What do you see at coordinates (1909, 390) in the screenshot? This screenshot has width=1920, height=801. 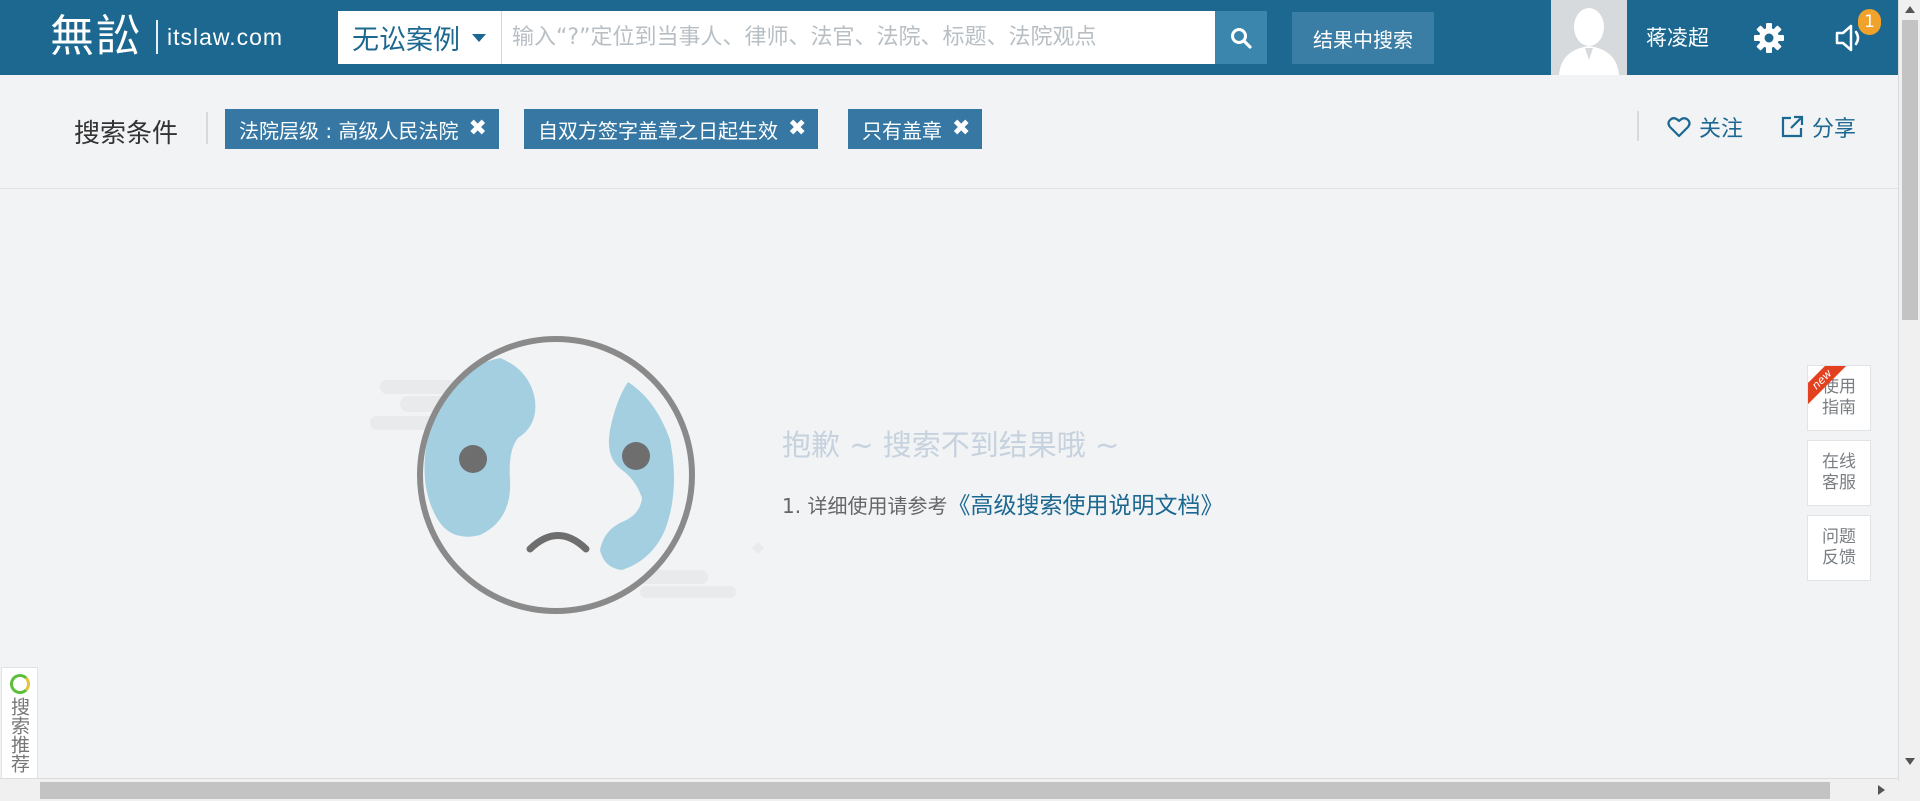 I see `vertical-scrollbar` at bounding box center [1909, 390].